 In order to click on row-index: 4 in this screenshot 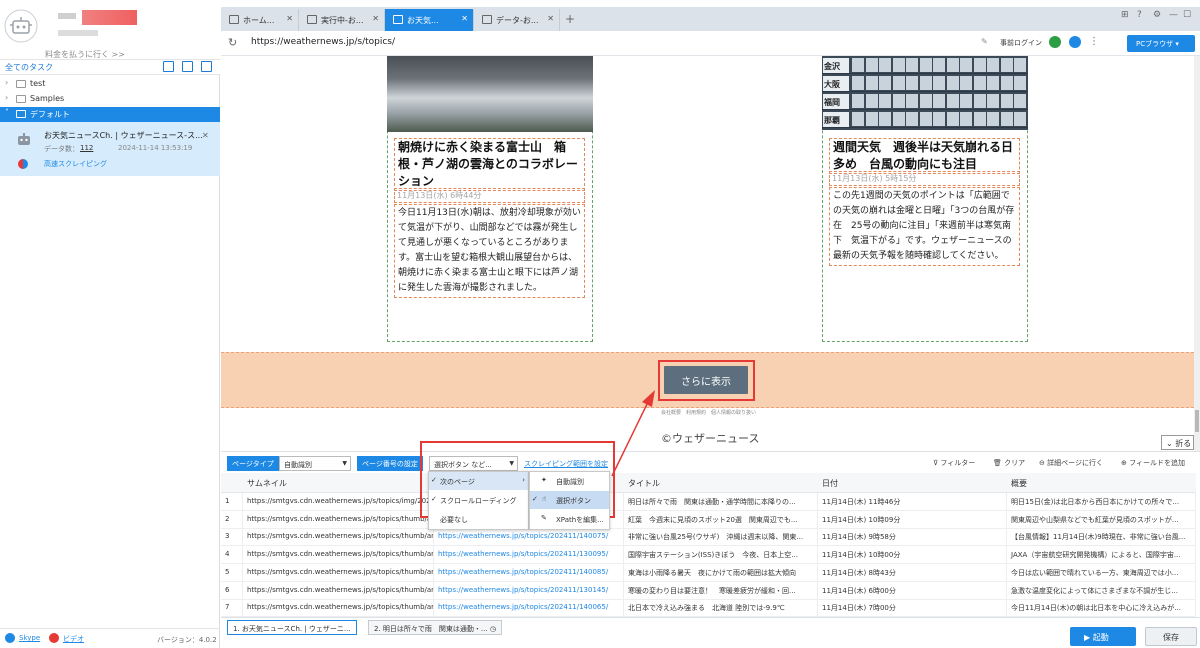, I will do `click(232, 555)`.